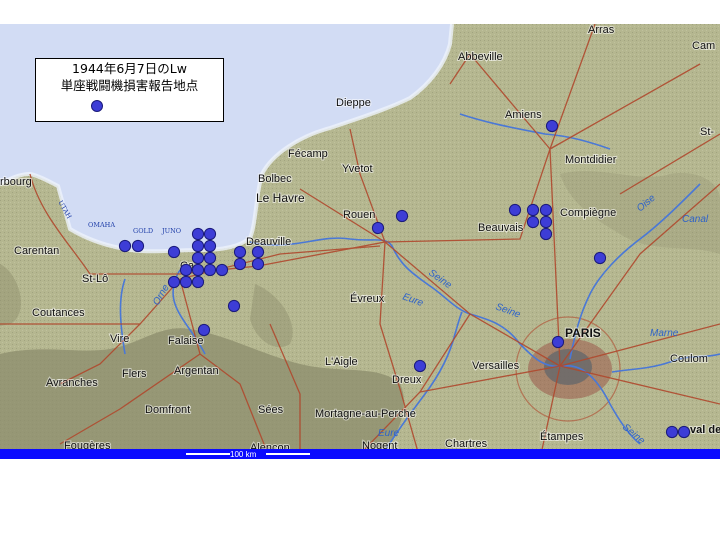 The image size is (720, 540). Describe the element at coordinates (129, 68) in the screenshot. I see `legend-title: 1944年6月7日のLw` at that location.